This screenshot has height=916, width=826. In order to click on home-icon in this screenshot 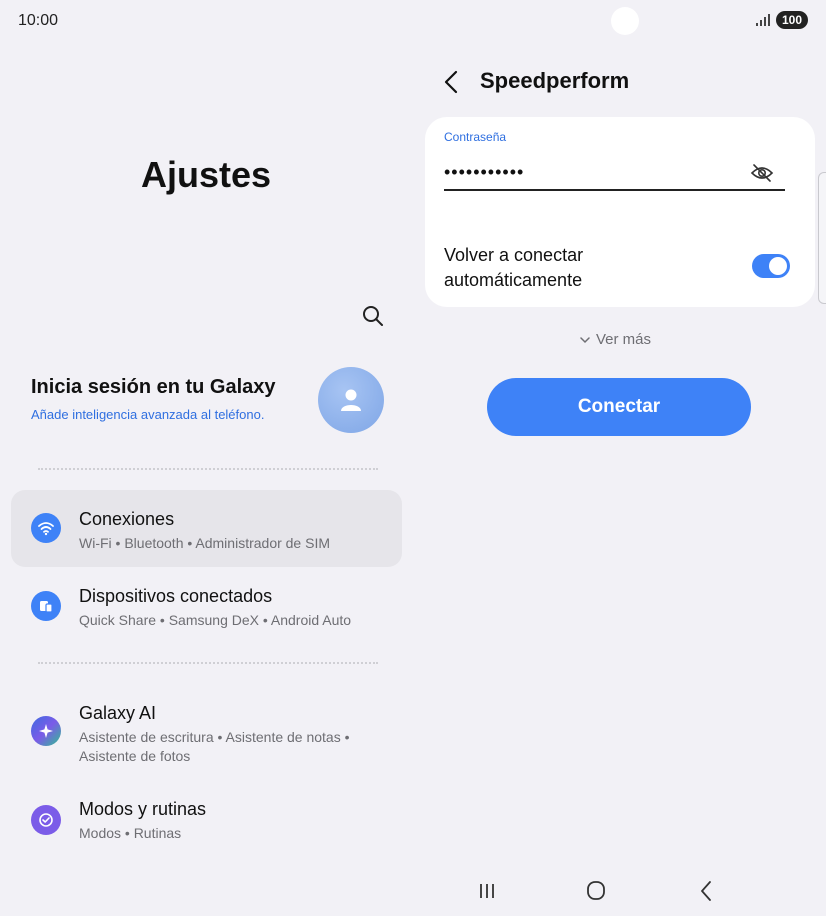, I will do `click(596, 891)`.